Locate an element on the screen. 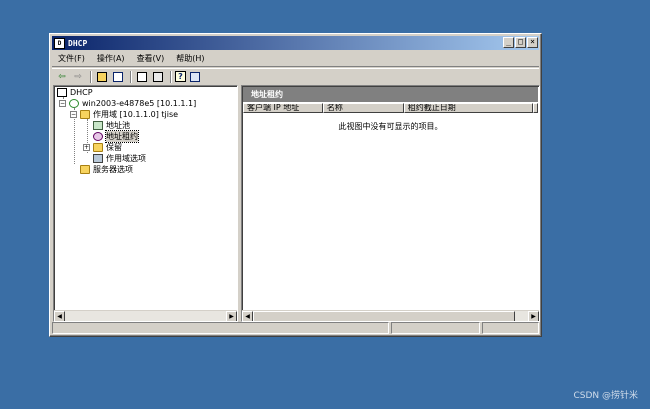 This screenshot has height=409, width=650. list-header: 客户端 IP 地址 名称 租约截止日期 类型 is located at coordinates (390, 108).